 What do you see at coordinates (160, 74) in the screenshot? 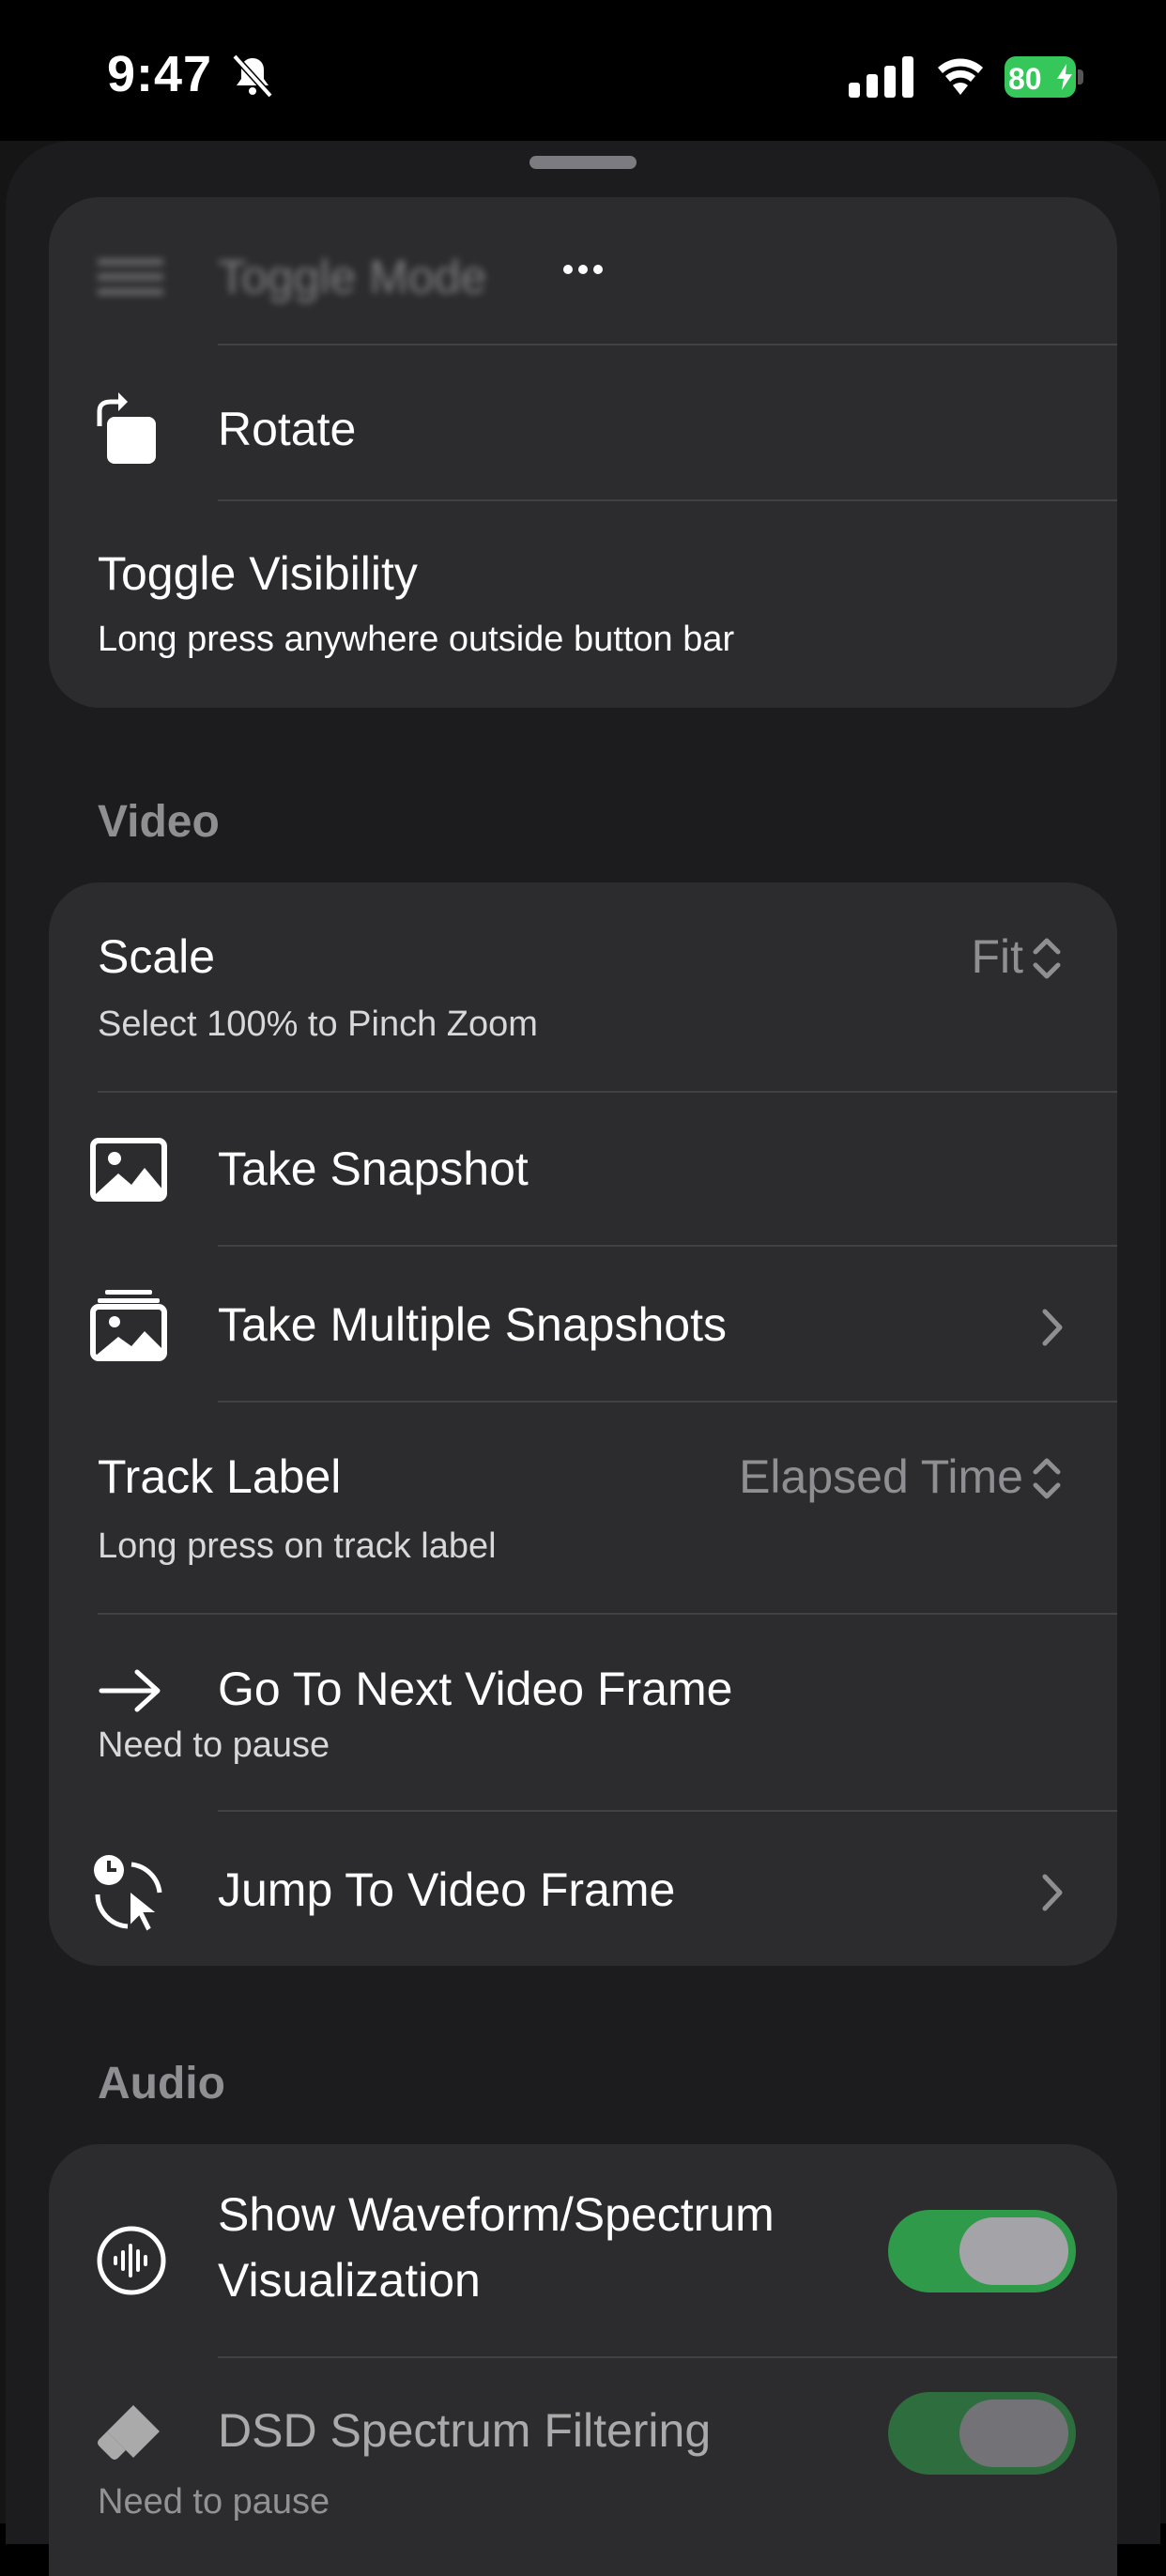
I see `status-time: 9:47` at bounding box center [160, 74].